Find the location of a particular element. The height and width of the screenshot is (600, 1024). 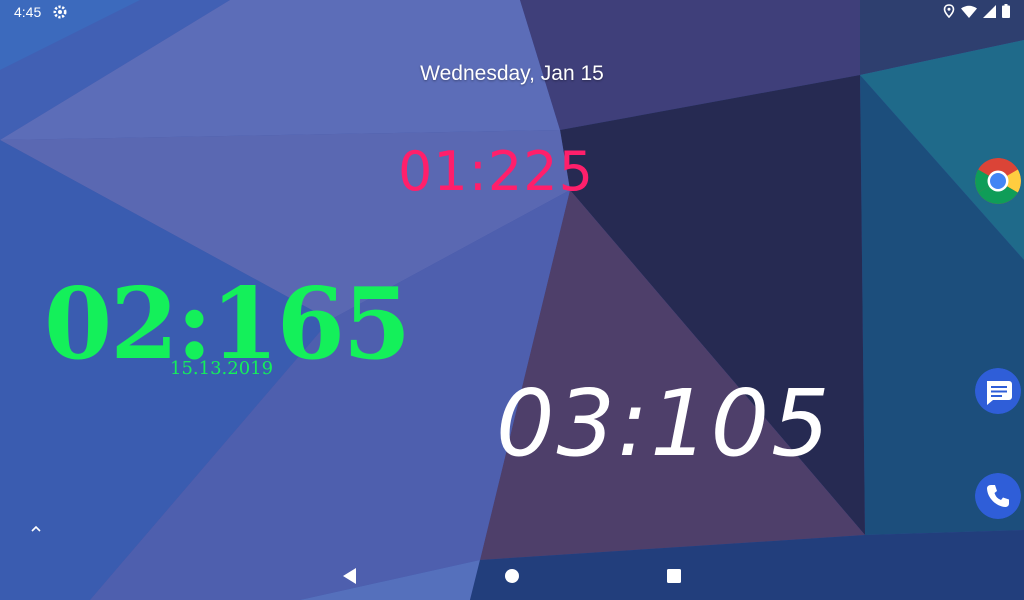

app-drawer-caret-icon is located at coordinates (36, 529).